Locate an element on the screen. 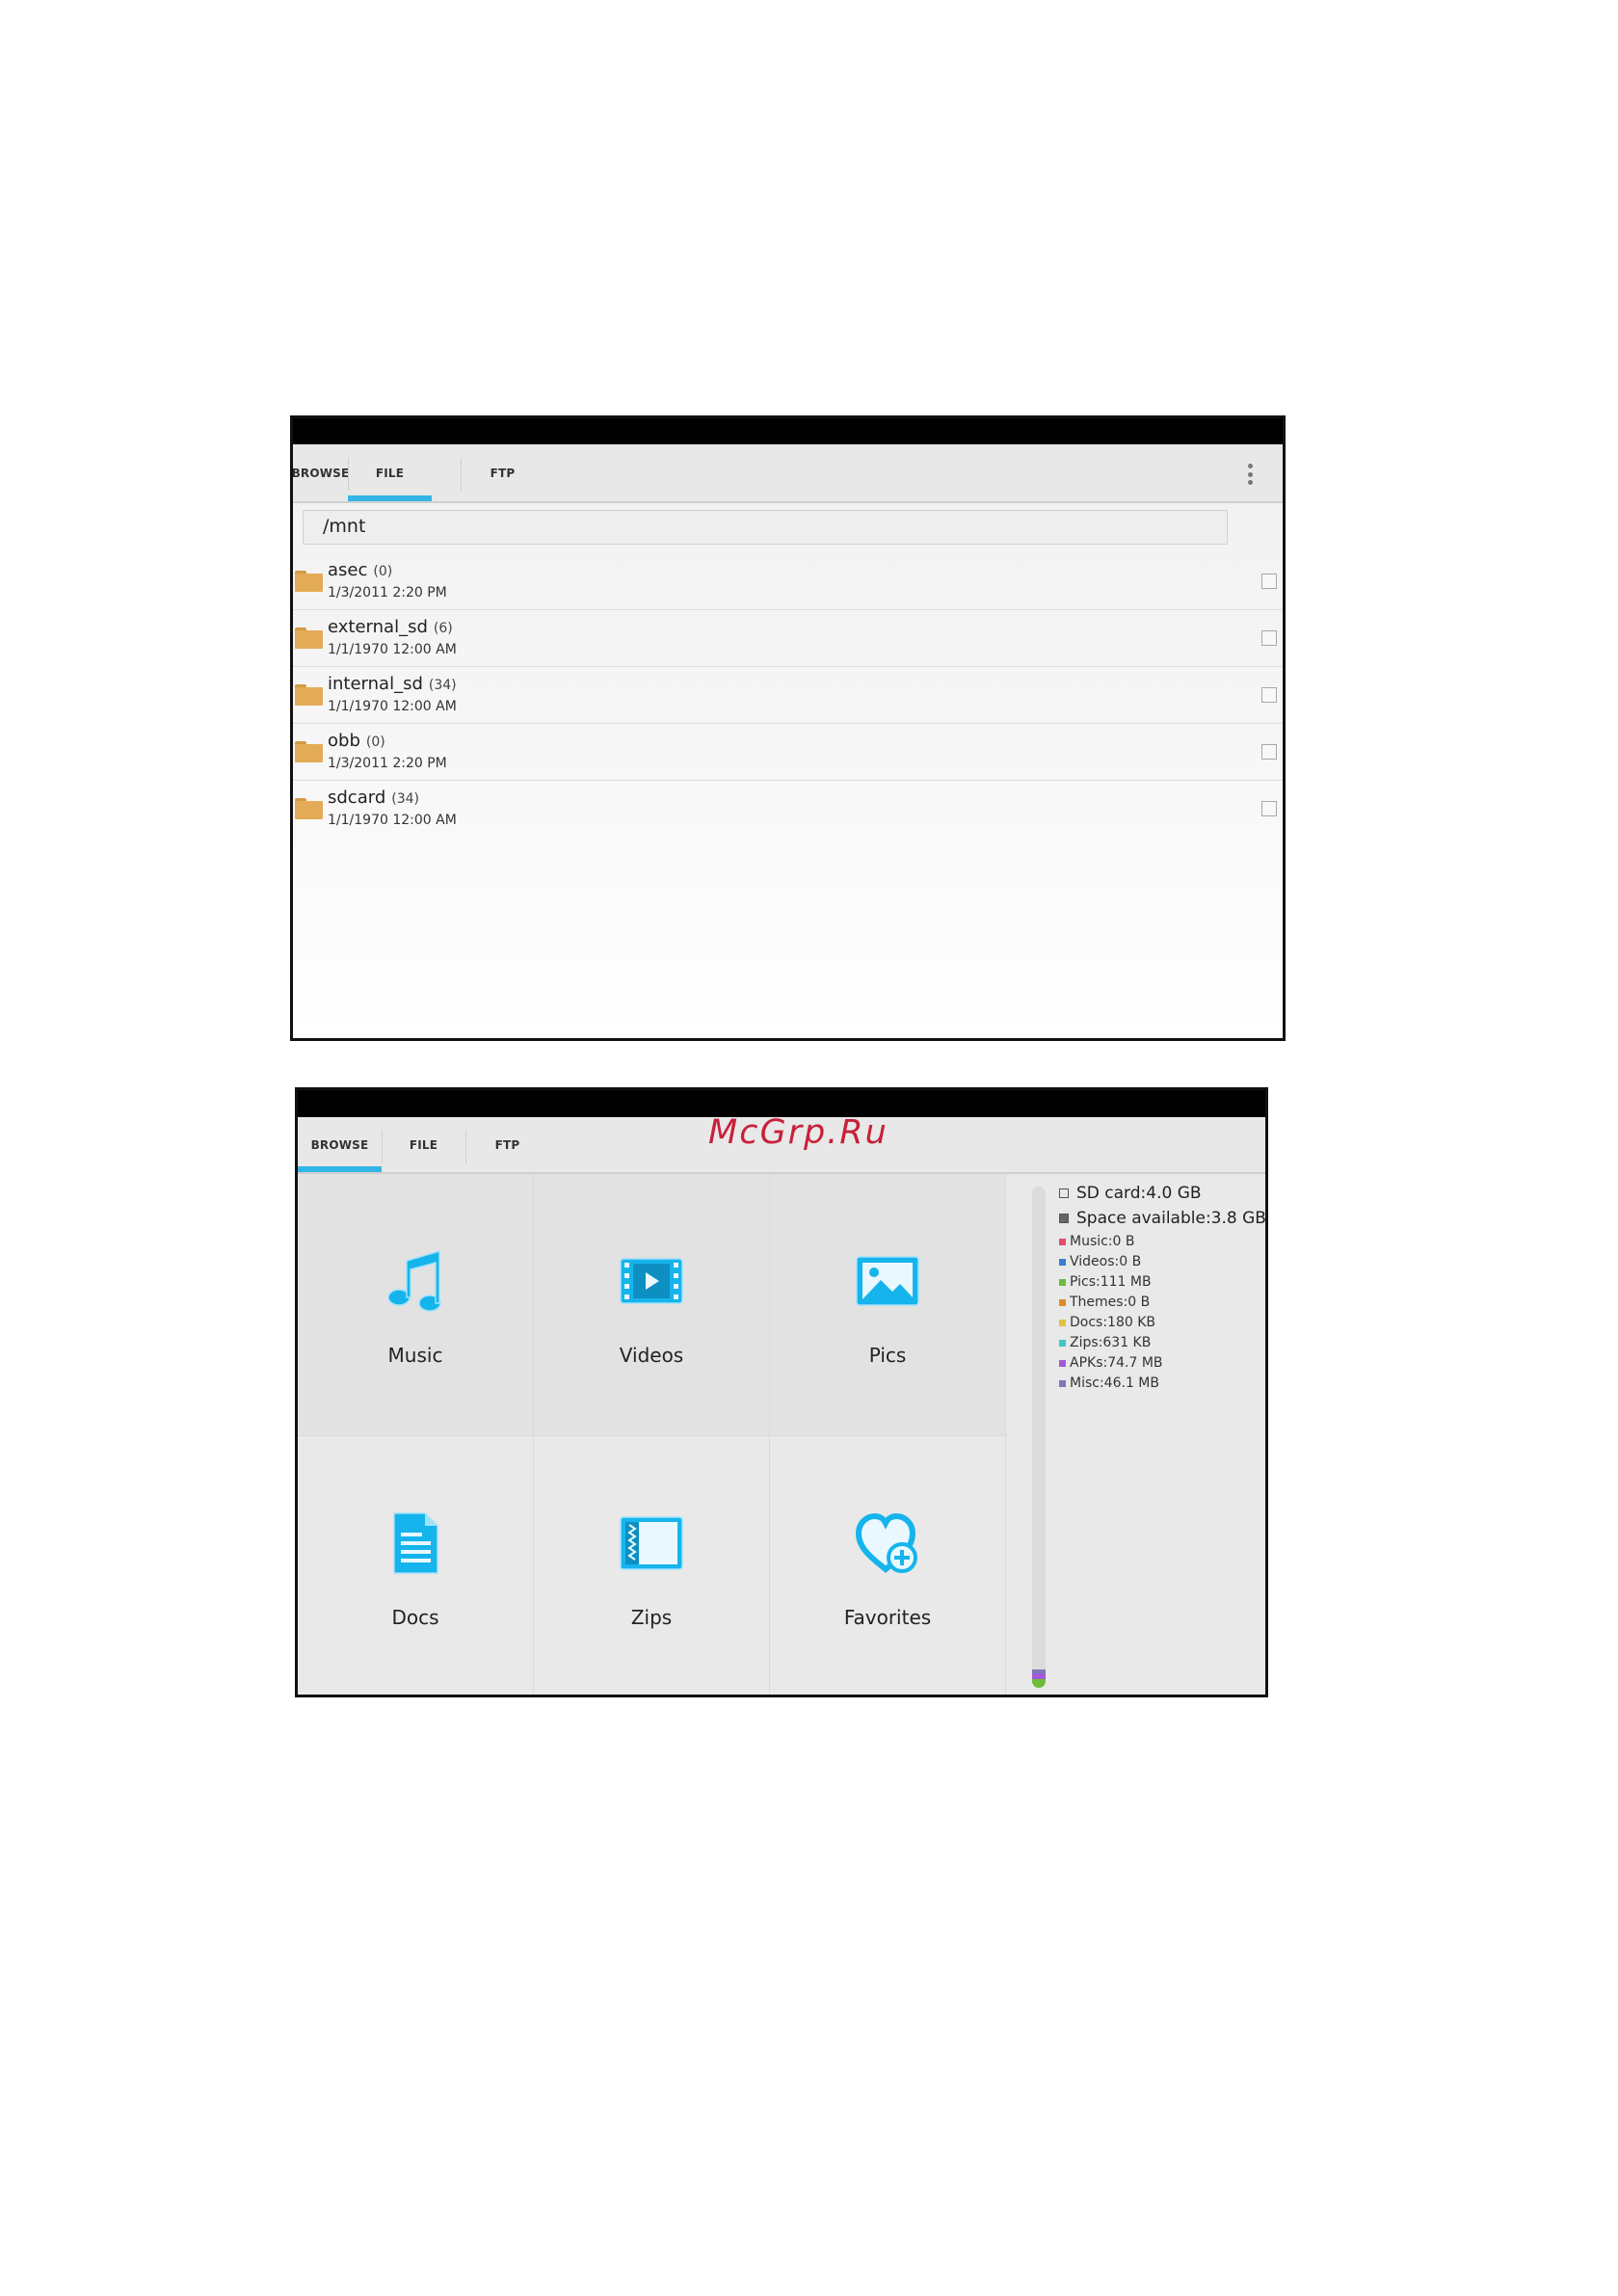 The height and width of the screenshot is (2296, 1618). tab-bar: BROWSE FILE FTP is located at coordinates (788, 473).